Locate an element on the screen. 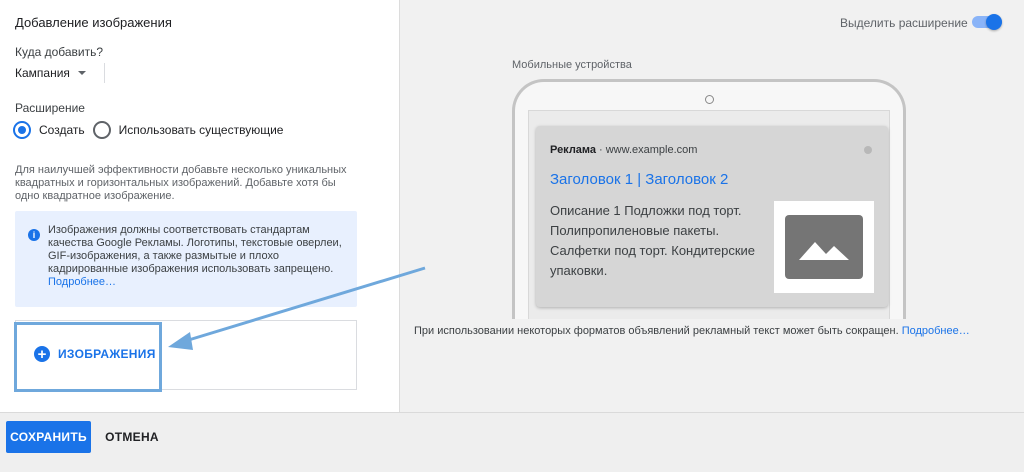 This screenshot has width=1024, height=472. panel-title: Добавление изображения is located at coordinates (93, 22).